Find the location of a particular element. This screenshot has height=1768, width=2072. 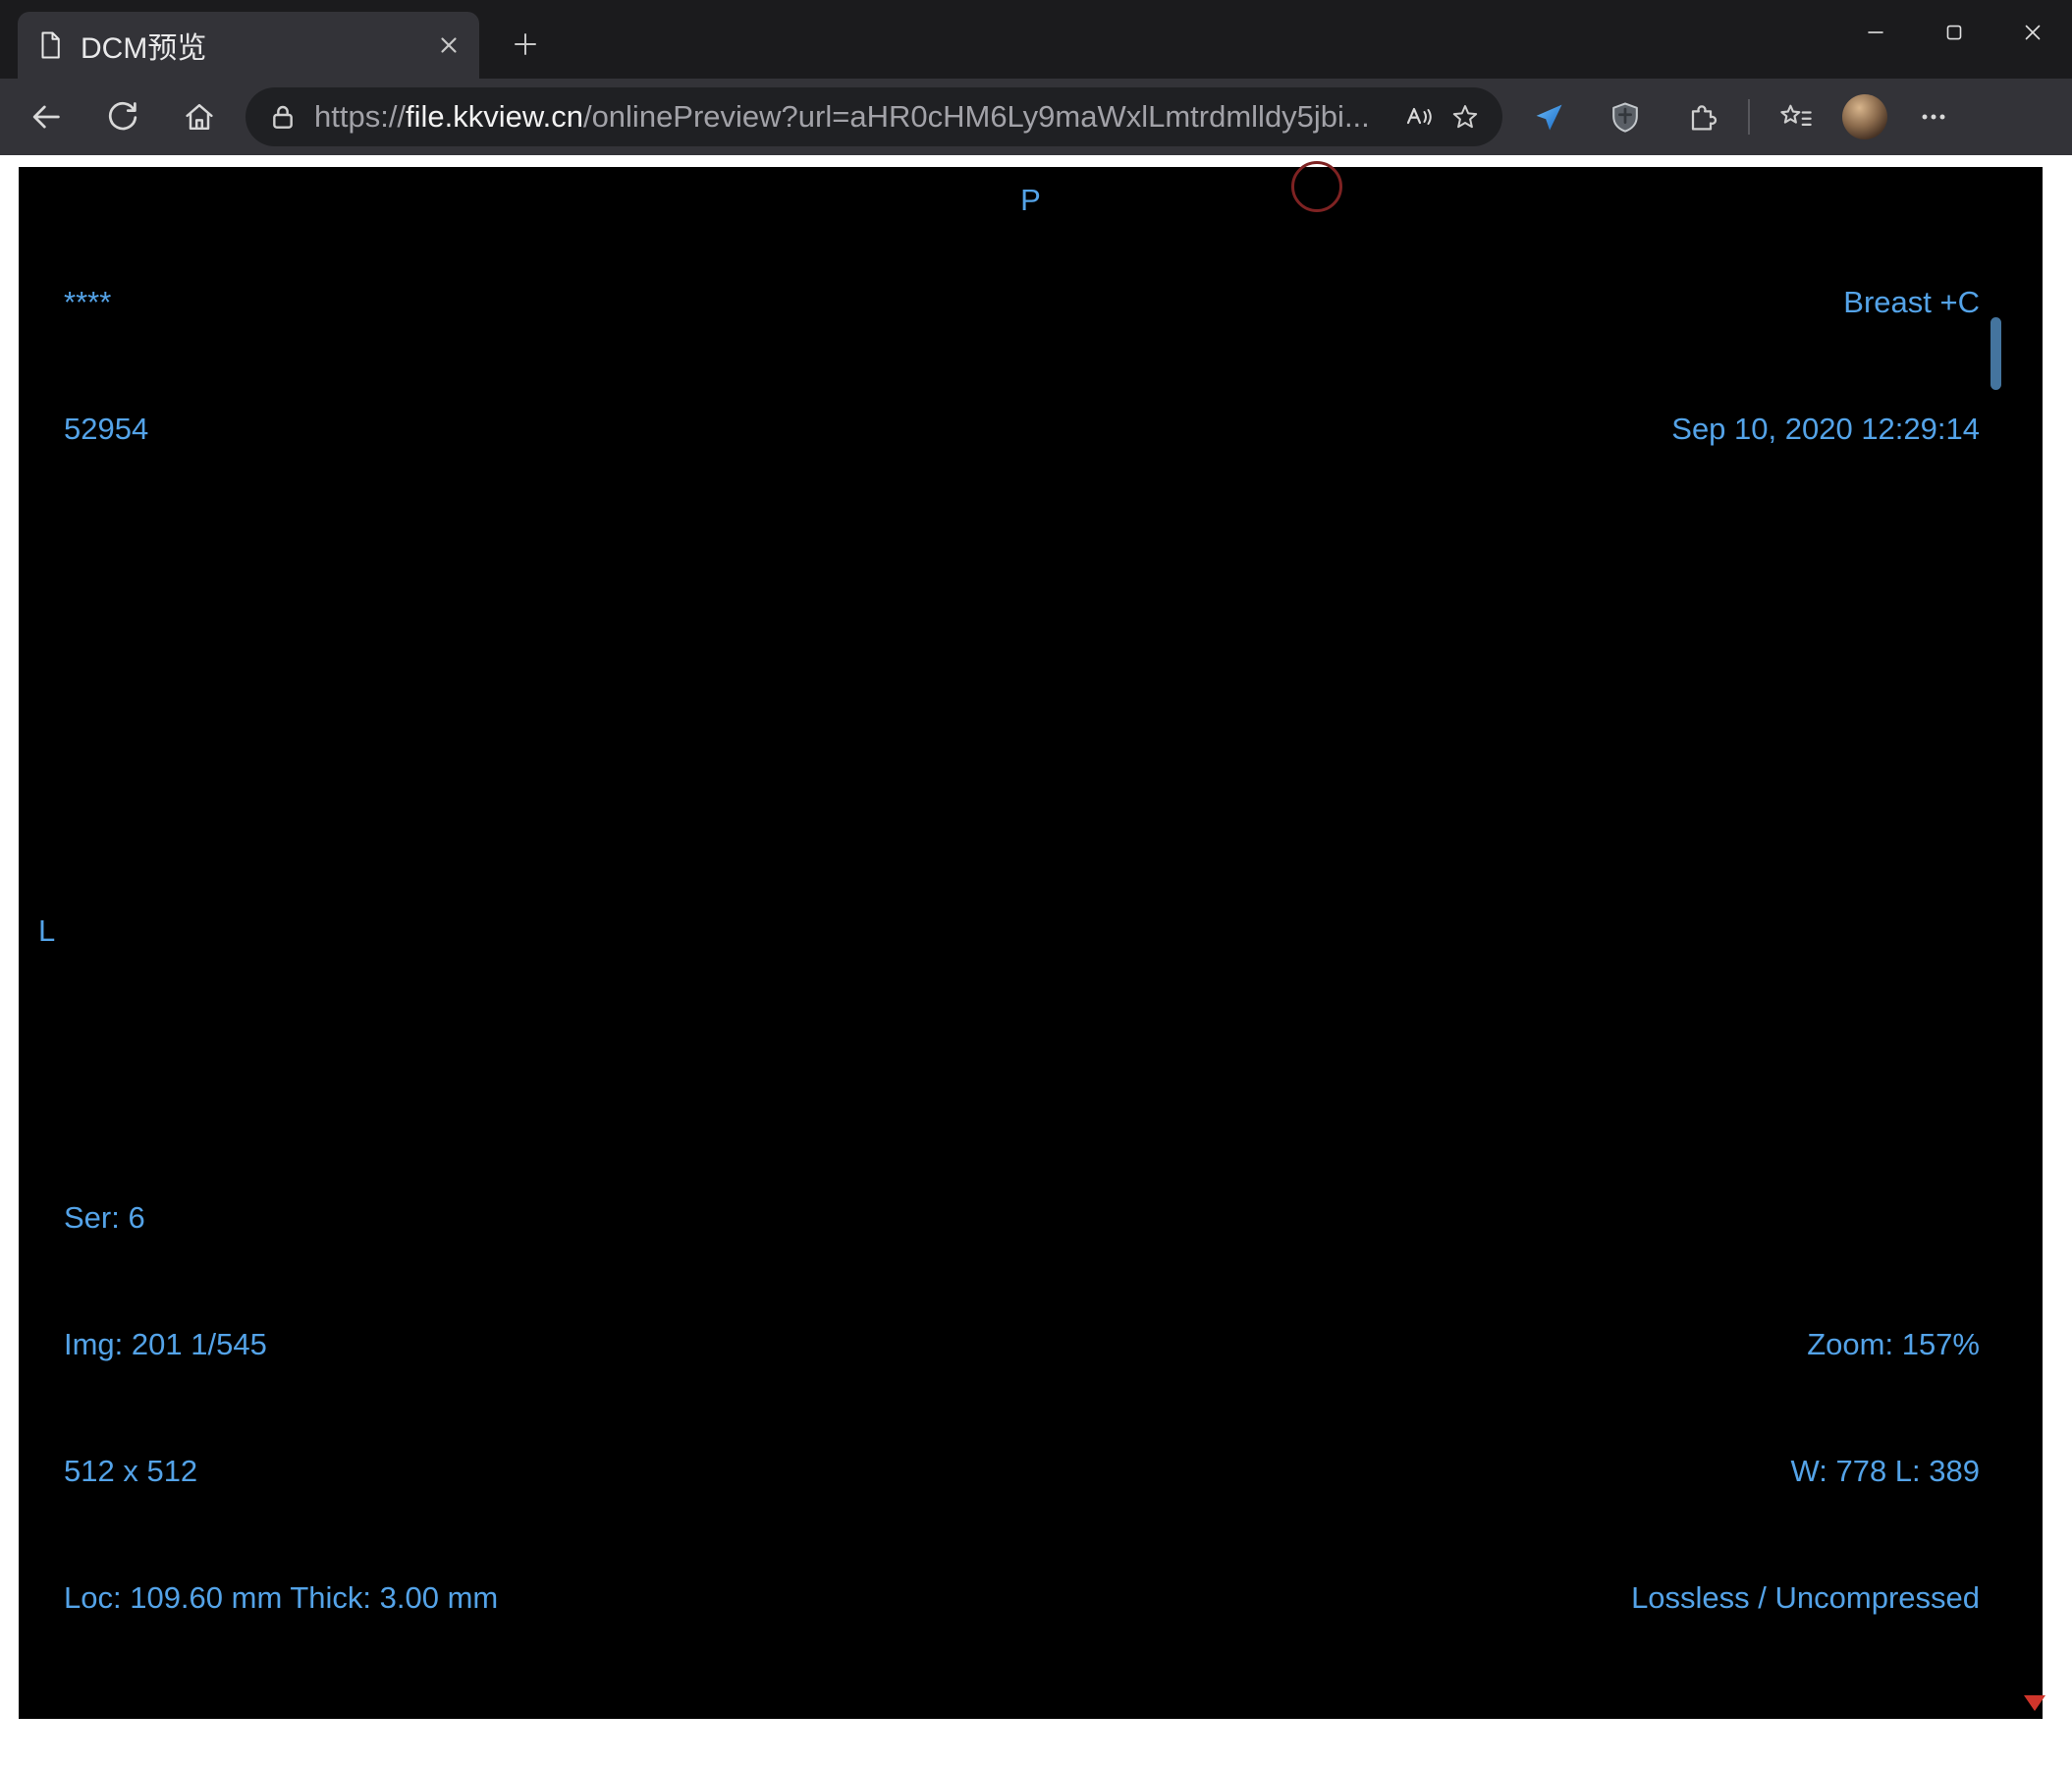

minimize-icon is located at coordinates (1876, 32).